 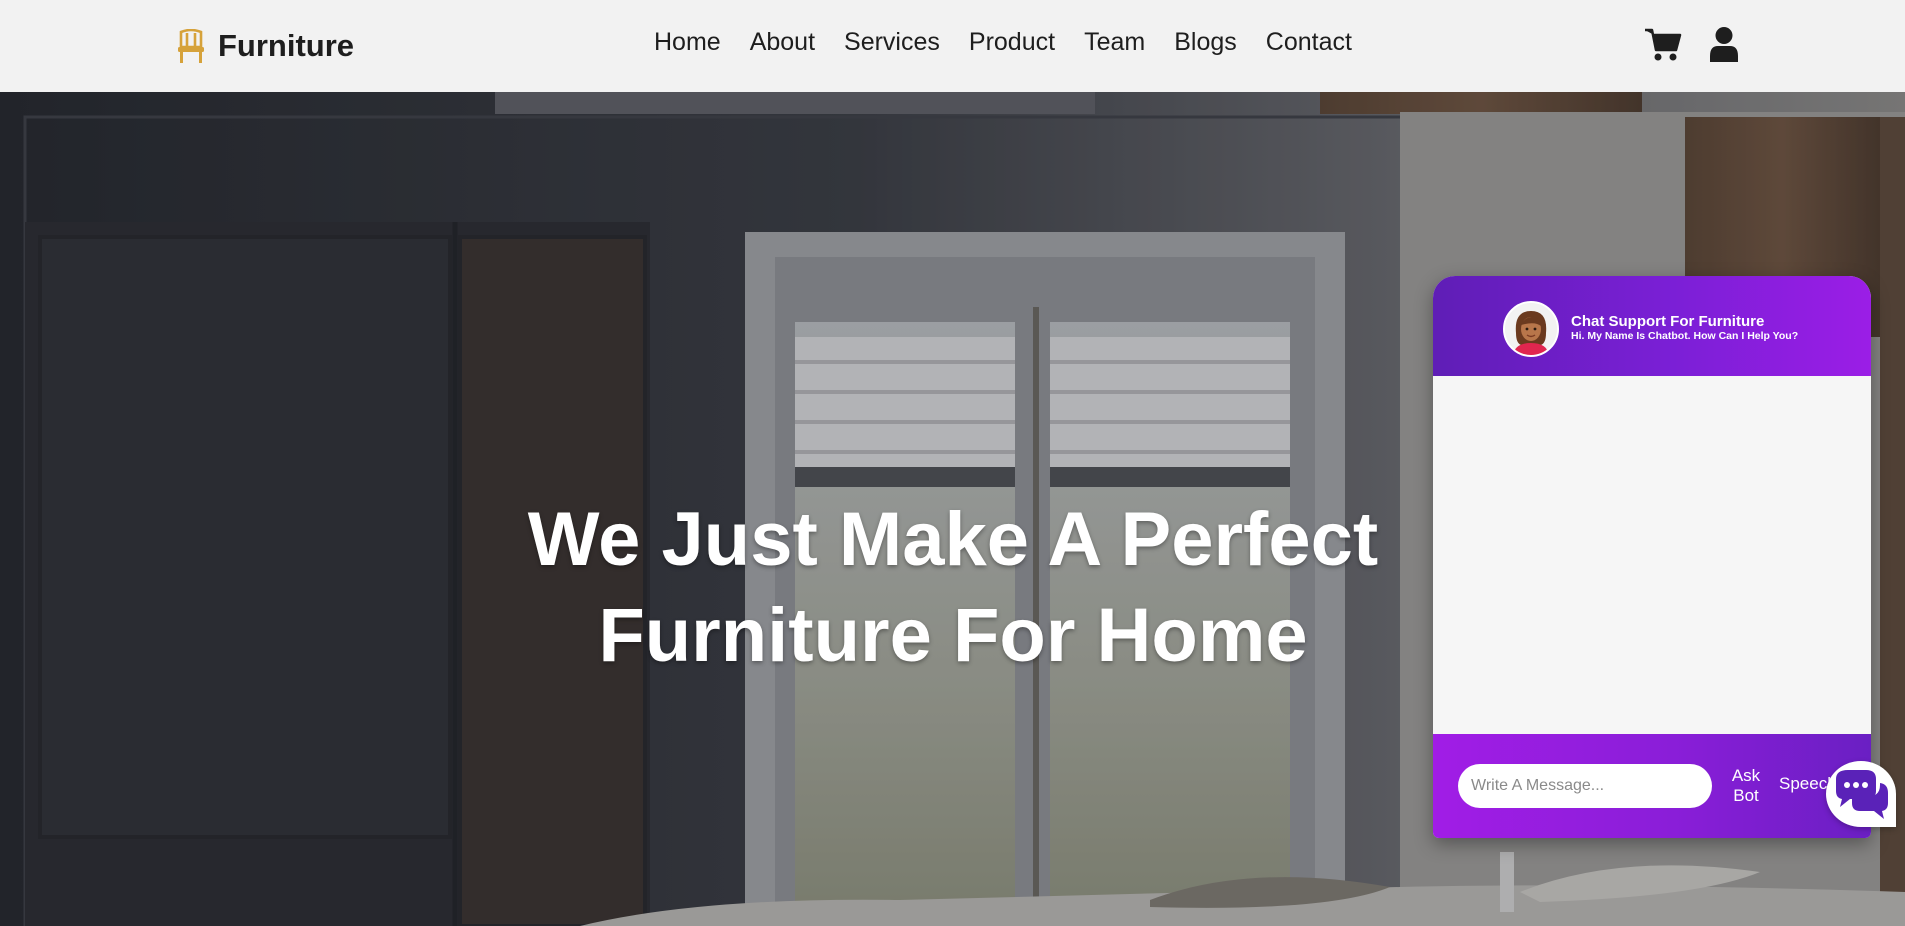 What do you see at coordinates (892, 42) in the screenshot?
I see `nav-services: Services` at bounding box center [892, 42].